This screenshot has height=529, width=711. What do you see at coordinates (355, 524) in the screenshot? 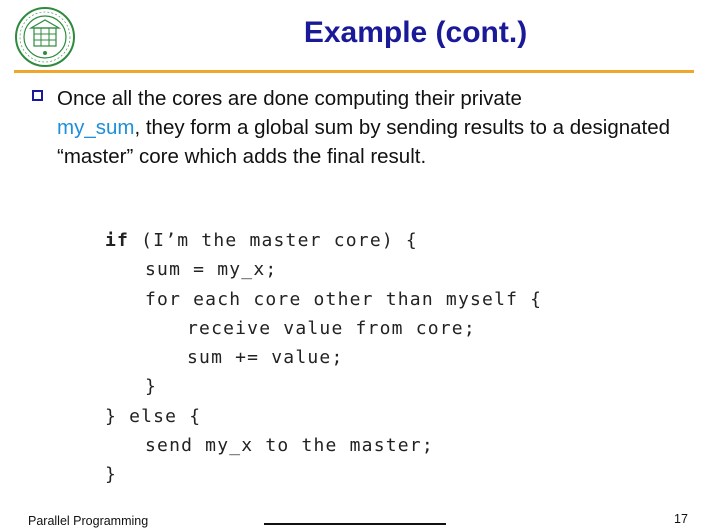
I see `footer-divider` at bounding box center [355, 524].